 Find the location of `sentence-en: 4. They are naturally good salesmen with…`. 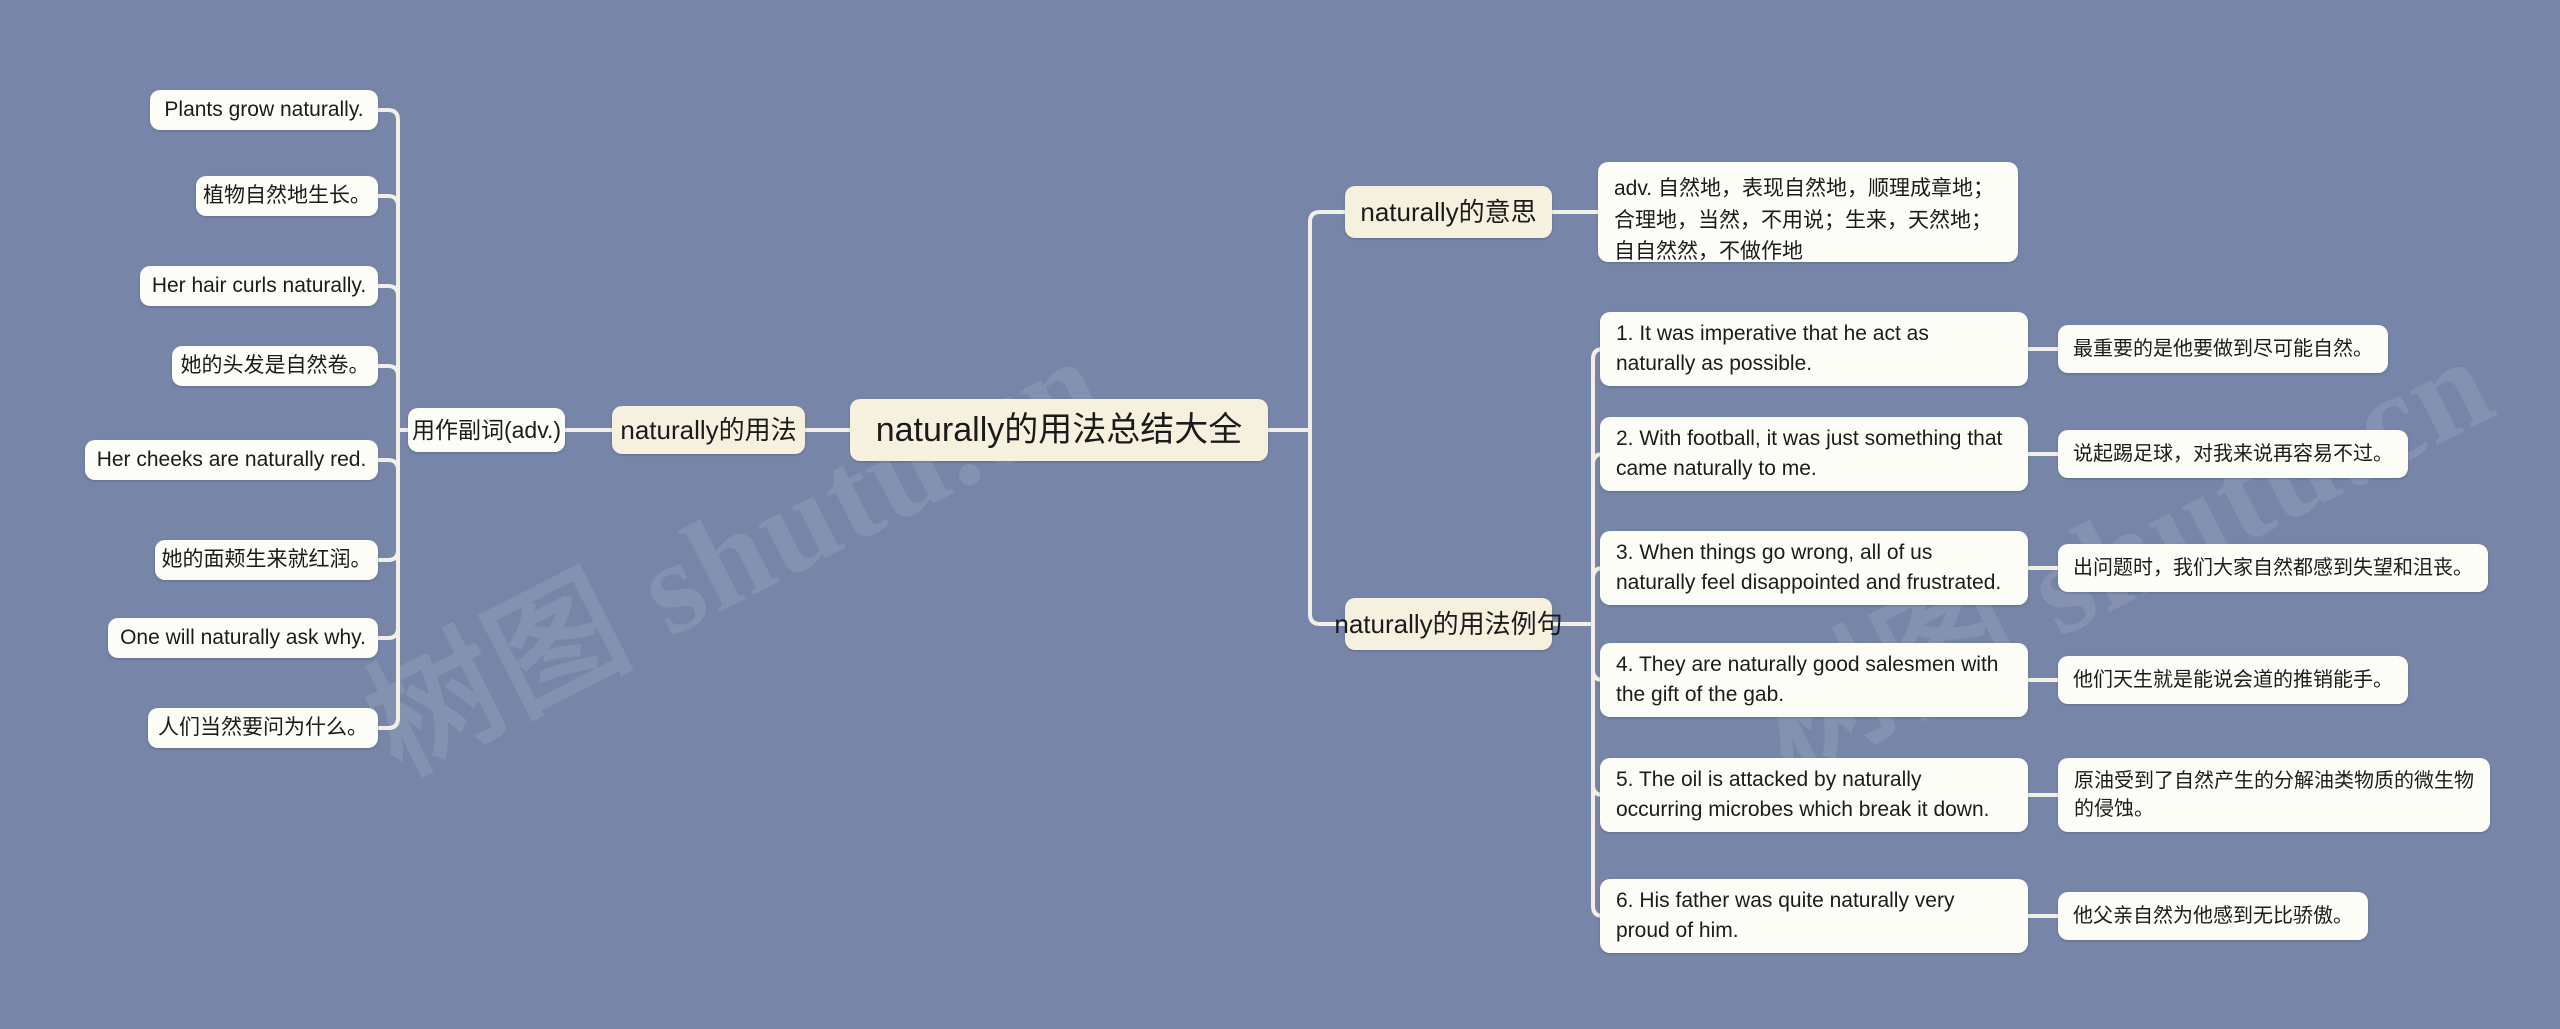

sentence-en: 4. They are naturally good salesmen with… is located at coordinates (1807, 679).